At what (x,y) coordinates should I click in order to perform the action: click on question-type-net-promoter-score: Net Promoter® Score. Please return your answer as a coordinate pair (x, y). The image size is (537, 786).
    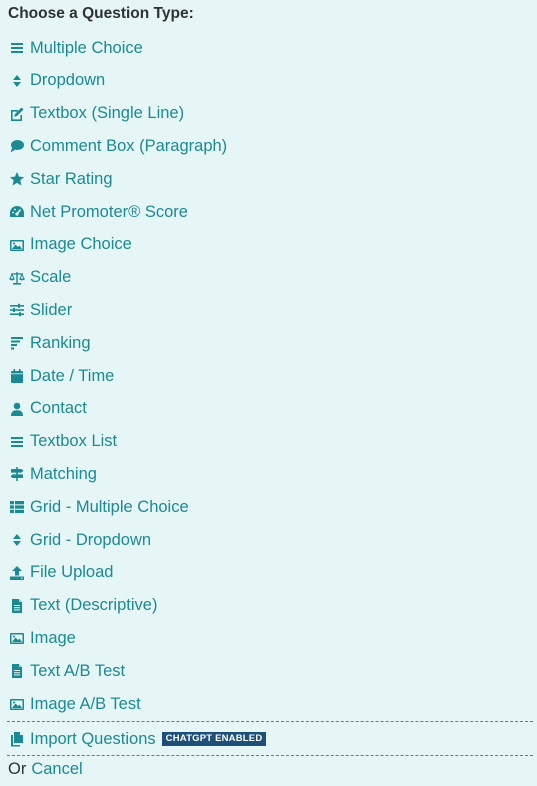
    Looking at the image, I should click on (98, 212).